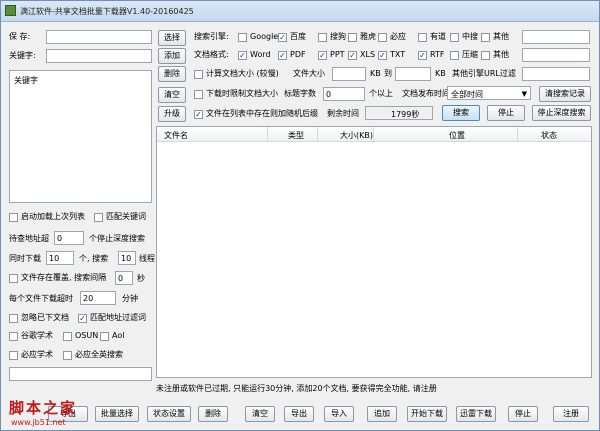 The width and height of the screenshot is (600, 431). What do you see at coordinates (523, 414) in the screenshot?
I see `stop-button: 停止` at bounding box center [523, 414].